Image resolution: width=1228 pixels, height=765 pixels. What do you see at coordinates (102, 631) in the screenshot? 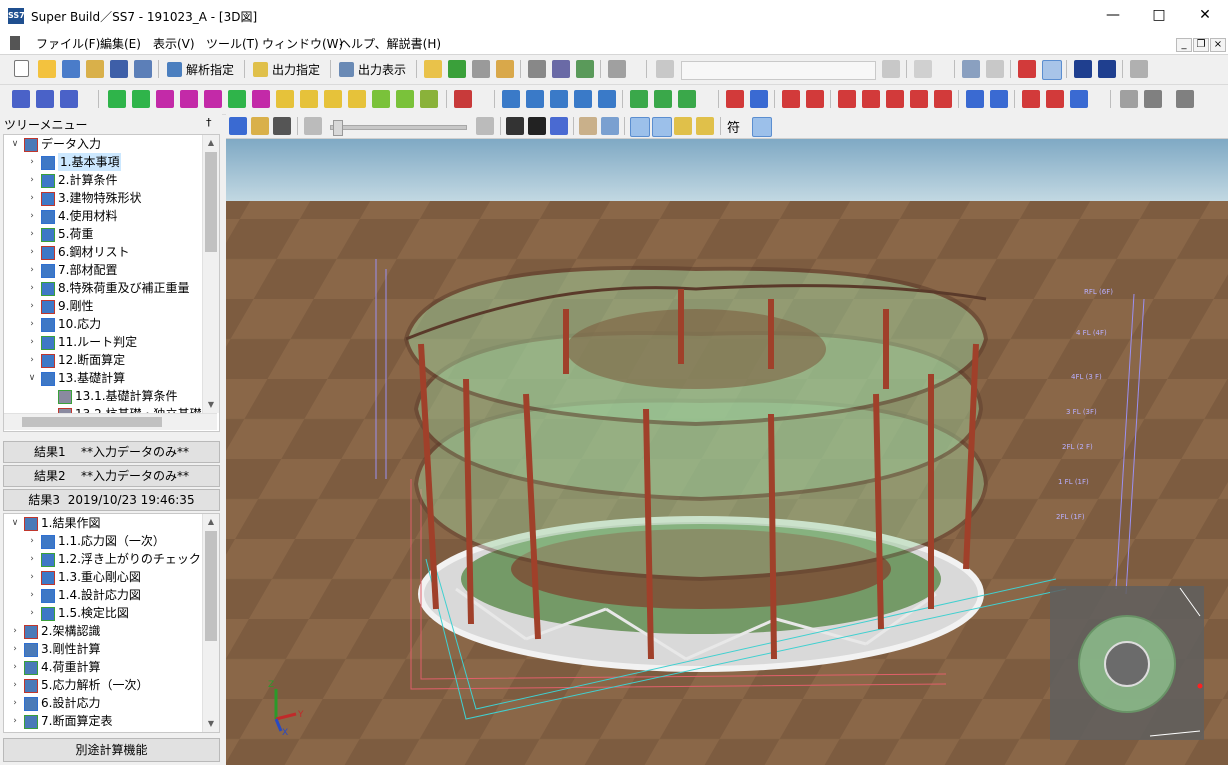
I see `result-tree-item: › 2.架構認識` at bounding box center [102, 631].